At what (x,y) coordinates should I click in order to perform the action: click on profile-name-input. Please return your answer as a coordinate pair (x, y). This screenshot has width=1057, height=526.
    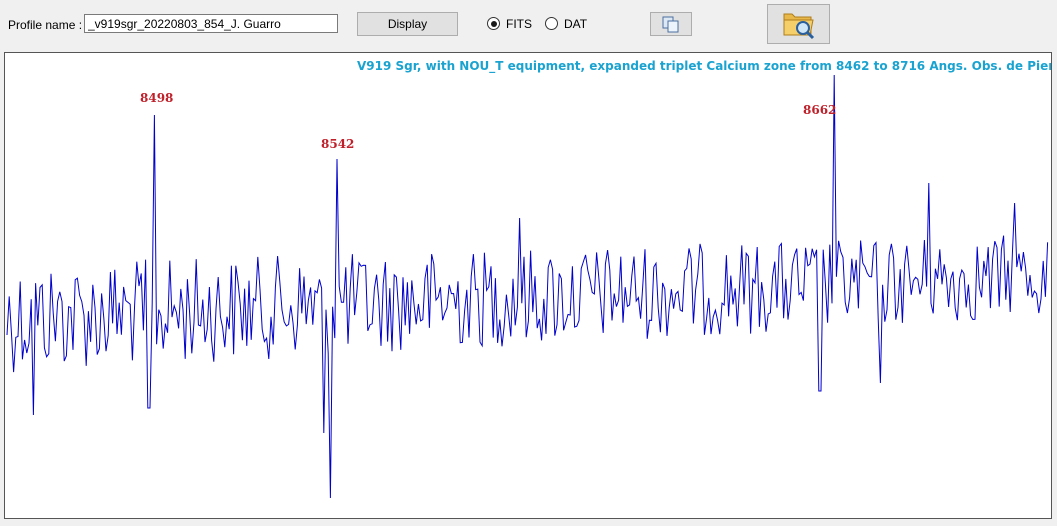
    Looking at the image, I should click on (211, 23).